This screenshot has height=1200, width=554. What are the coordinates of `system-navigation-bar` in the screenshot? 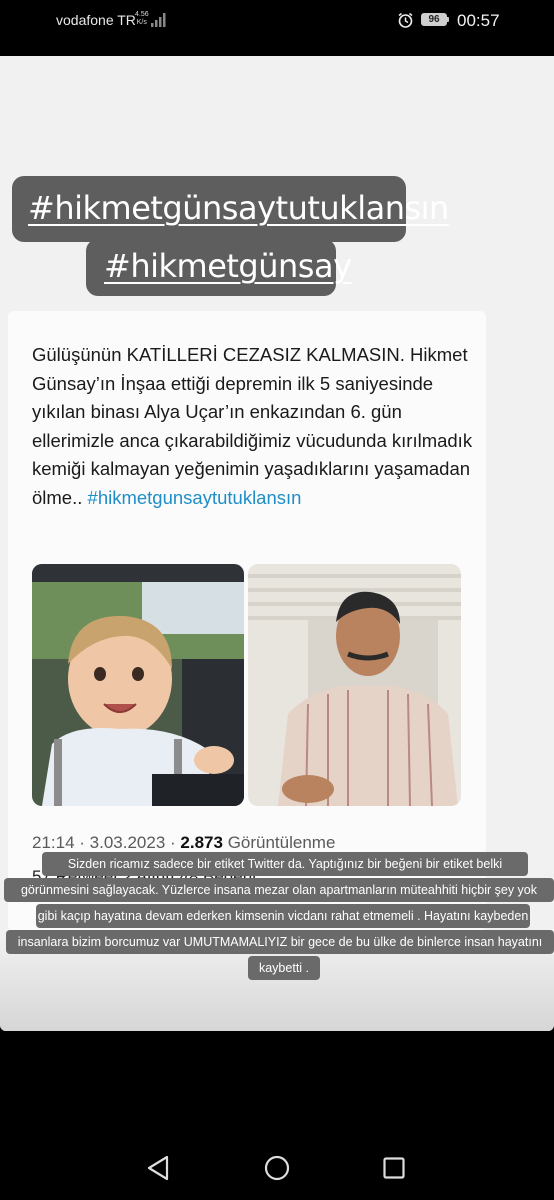 It's located at (277, 1160).